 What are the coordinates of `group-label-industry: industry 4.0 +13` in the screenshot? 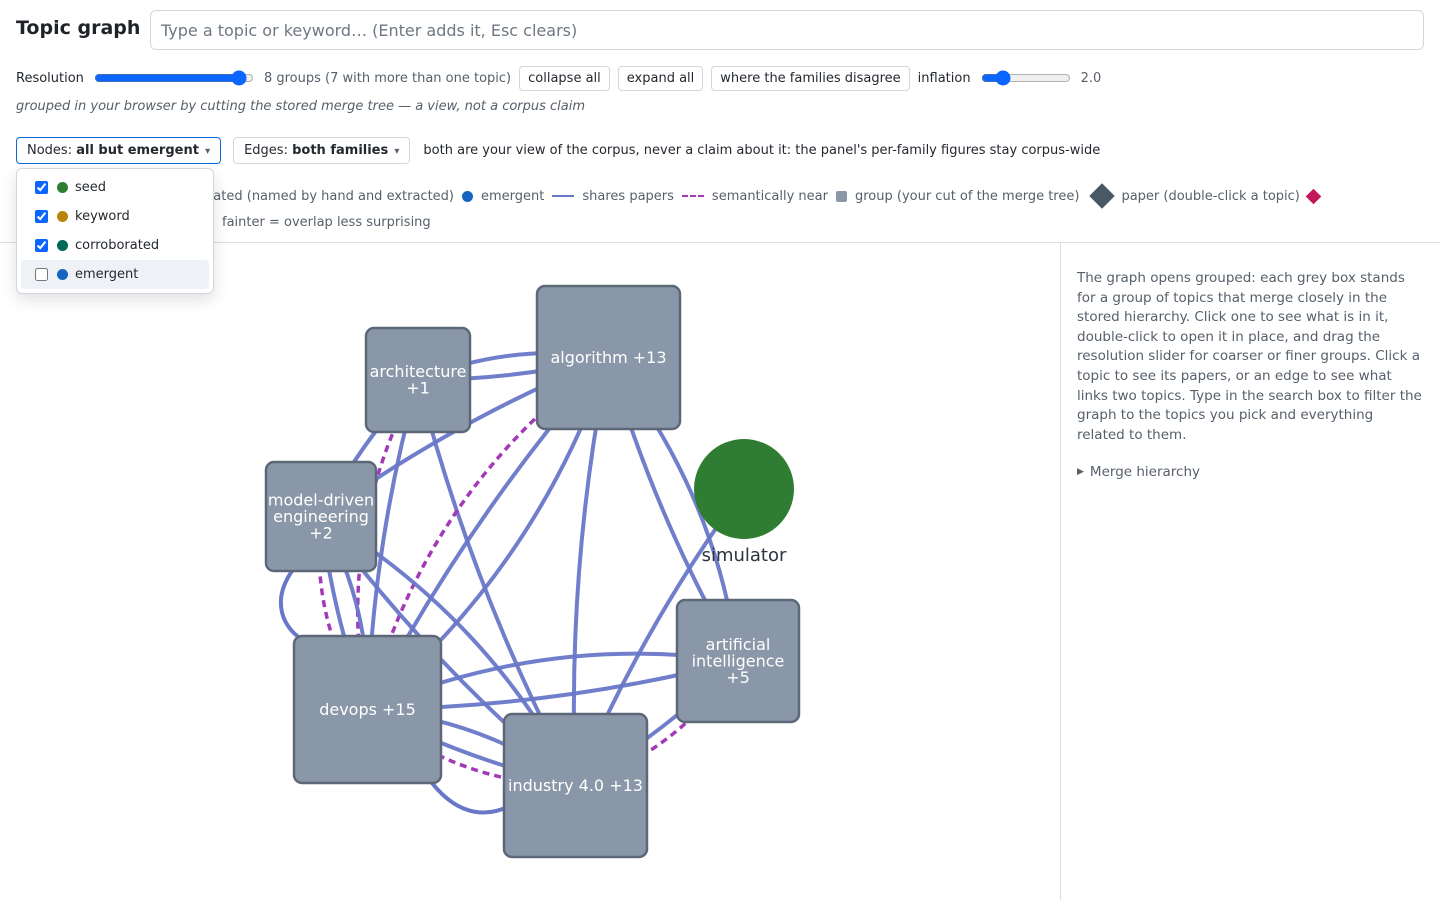 It's located at (575, 785).